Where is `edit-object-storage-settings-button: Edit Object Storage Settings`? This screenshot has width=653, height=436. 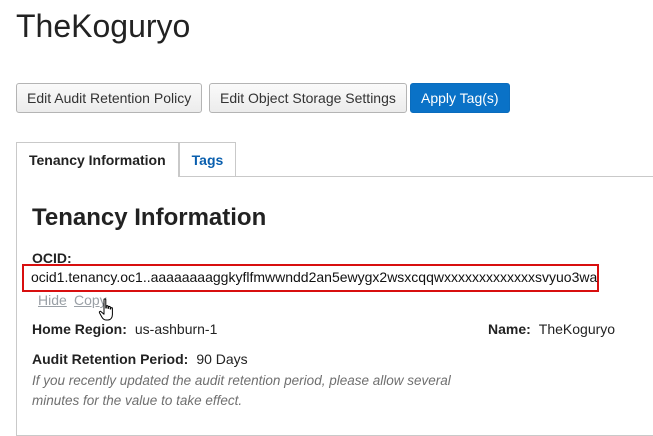 edit-object-storage-settings-button: Edit Object Storage Settings is located at coordinates (308, 98).